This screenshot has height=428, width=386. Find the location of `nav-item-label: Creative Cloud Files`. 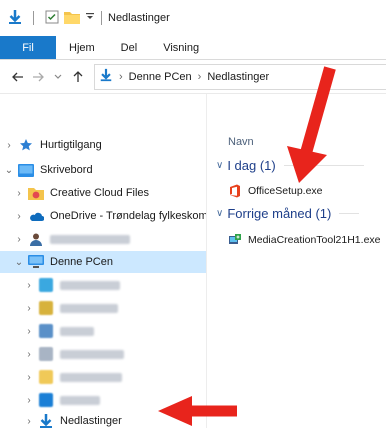

nav-item-label: Creative Cloud Files is located at coordinates (100, 193).